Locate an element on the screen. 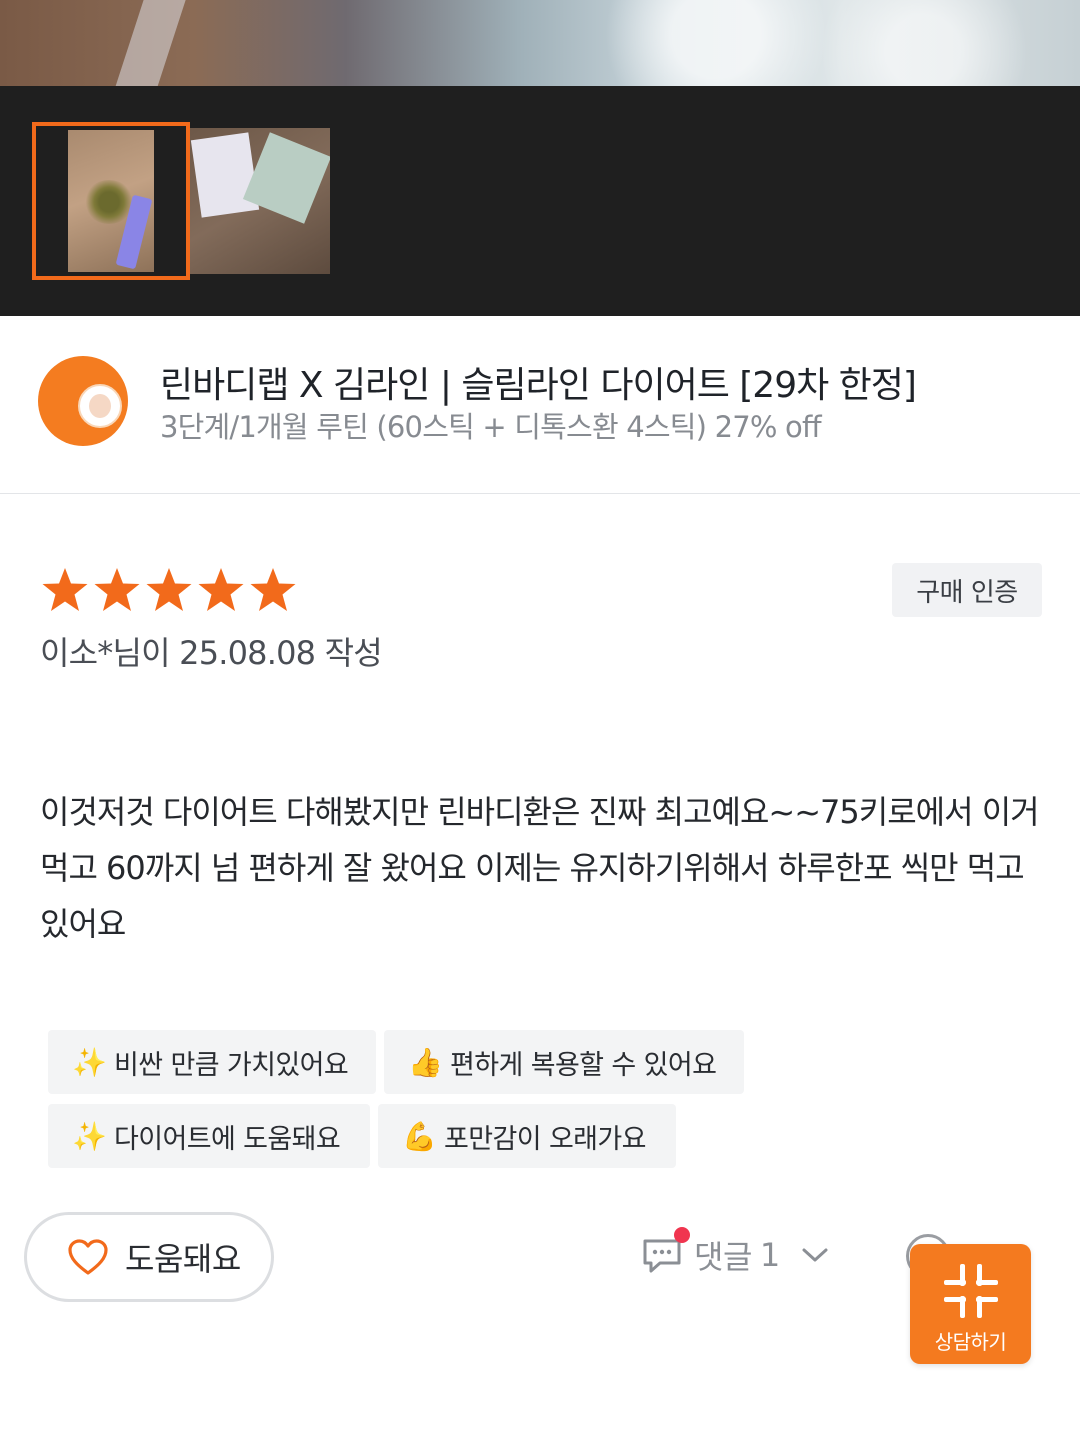  consult-label: 상담하기 is located at coordinates (970, 1342).